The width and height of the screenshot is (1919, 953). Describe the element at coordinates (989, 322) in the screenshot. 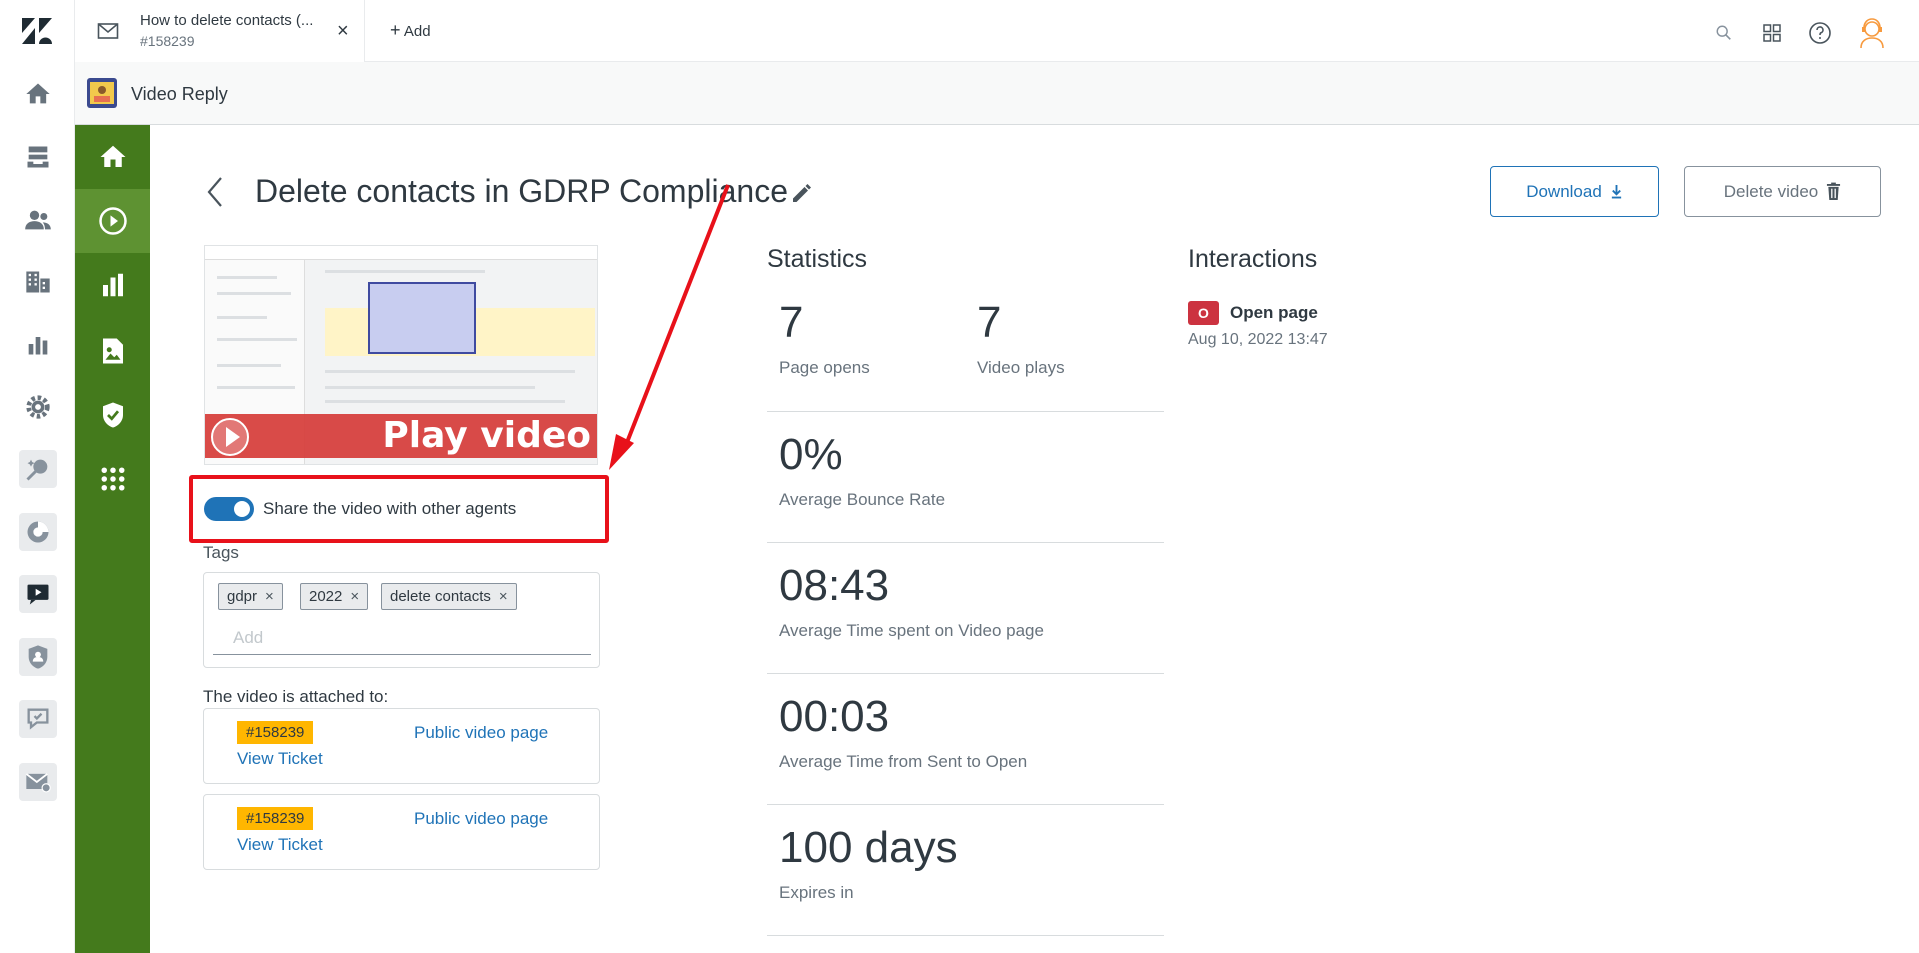

I see `video-plays-value: 7` at that location.